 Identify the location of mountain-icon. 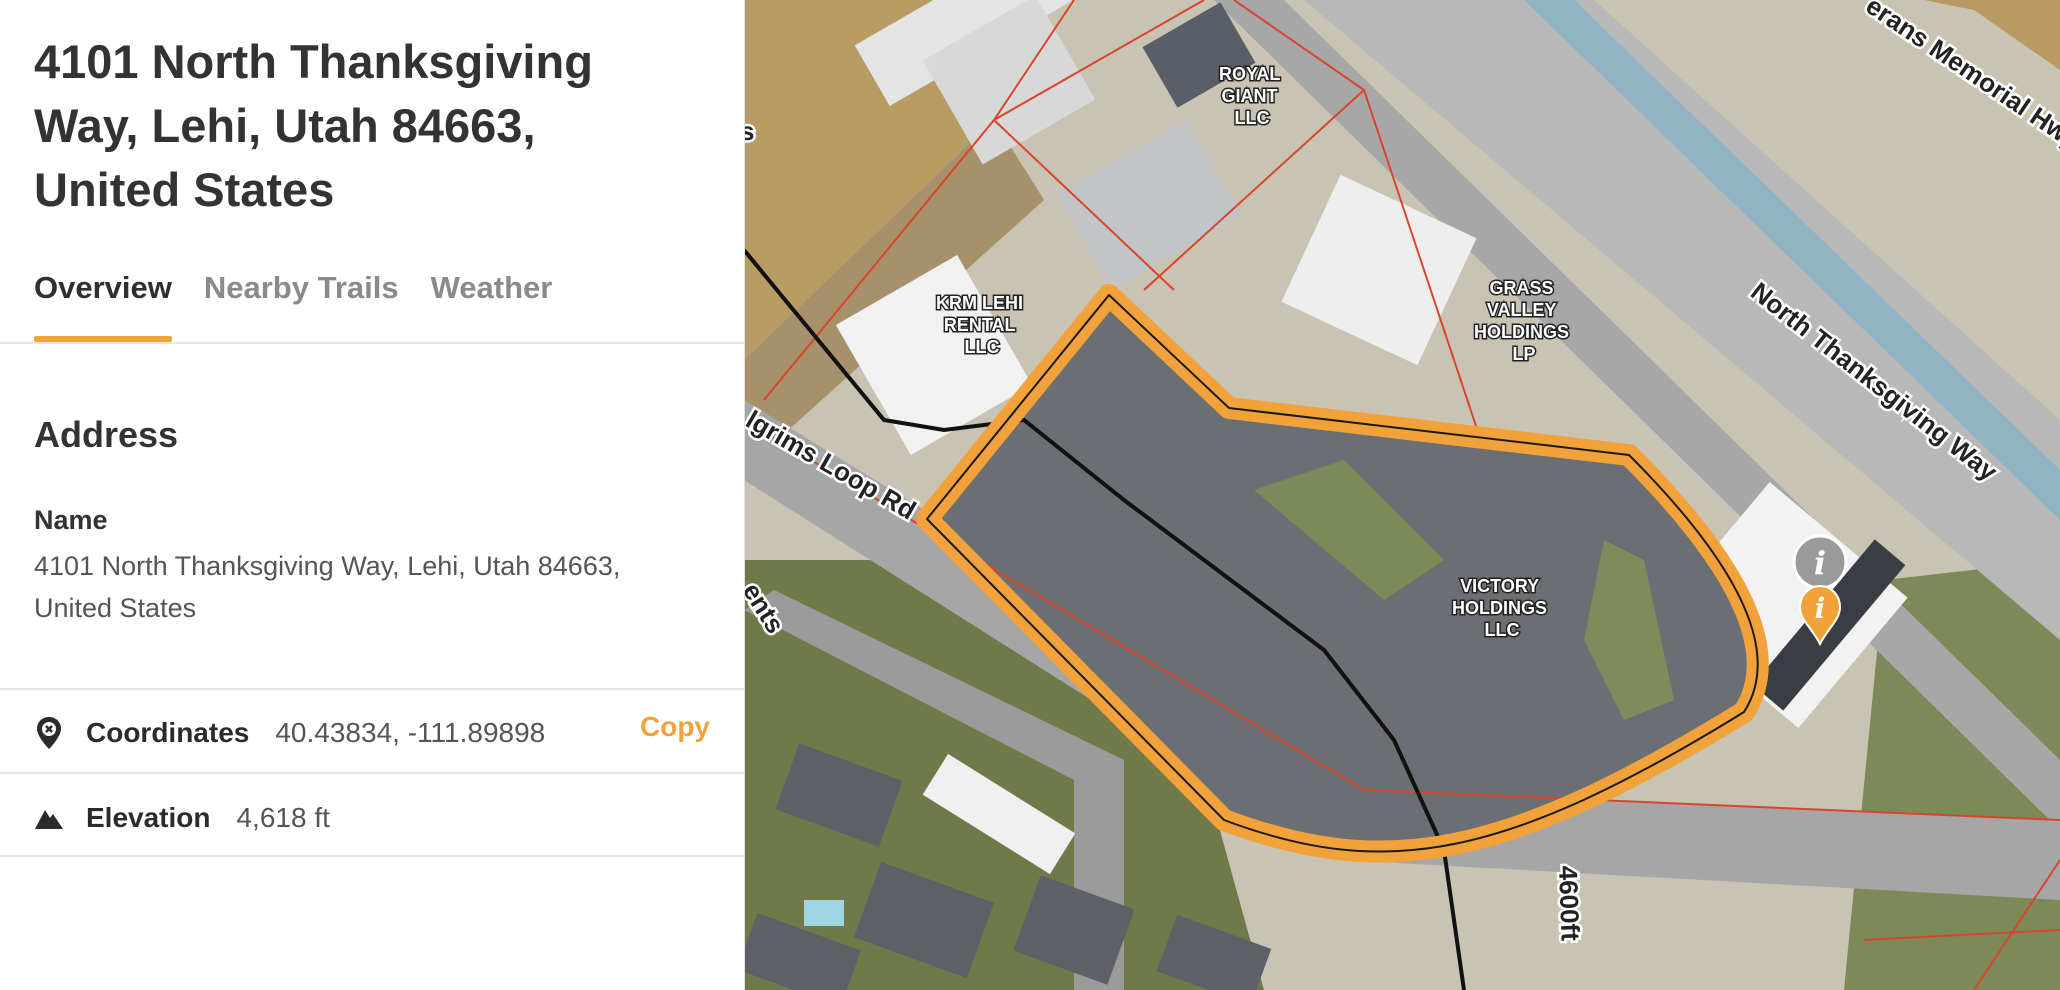
(49, 818).